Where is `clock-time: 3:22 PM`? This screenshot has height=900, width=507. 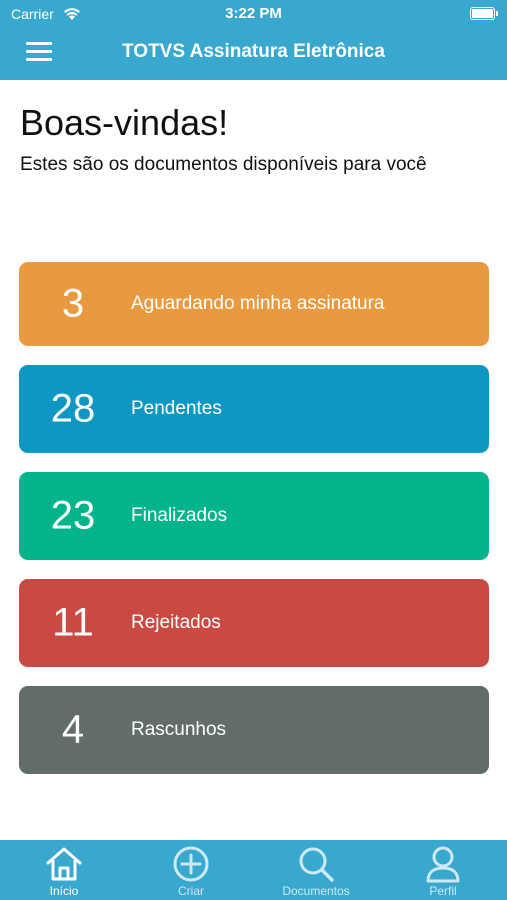 clock-time: 3:22 PM is located at coordinates (253, 13).